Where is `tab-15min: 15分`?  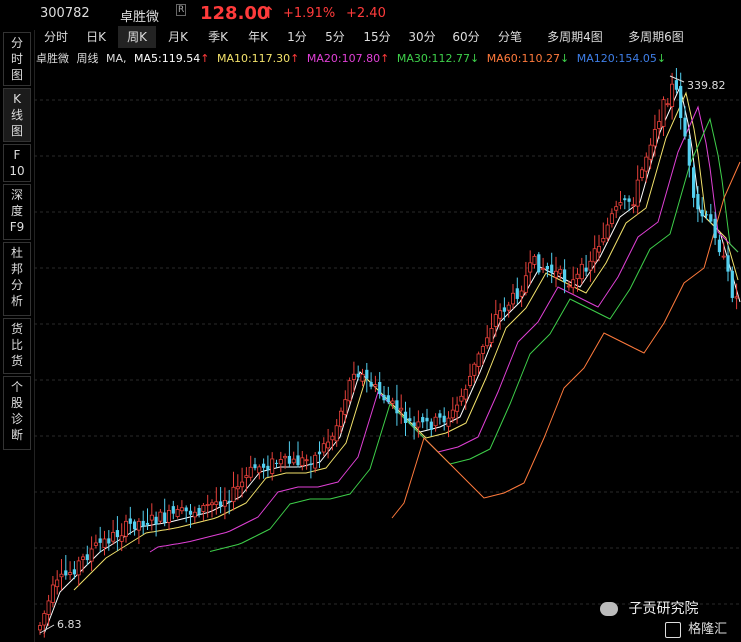
tab-15min: 15分 is located at coordinates (377, 37).